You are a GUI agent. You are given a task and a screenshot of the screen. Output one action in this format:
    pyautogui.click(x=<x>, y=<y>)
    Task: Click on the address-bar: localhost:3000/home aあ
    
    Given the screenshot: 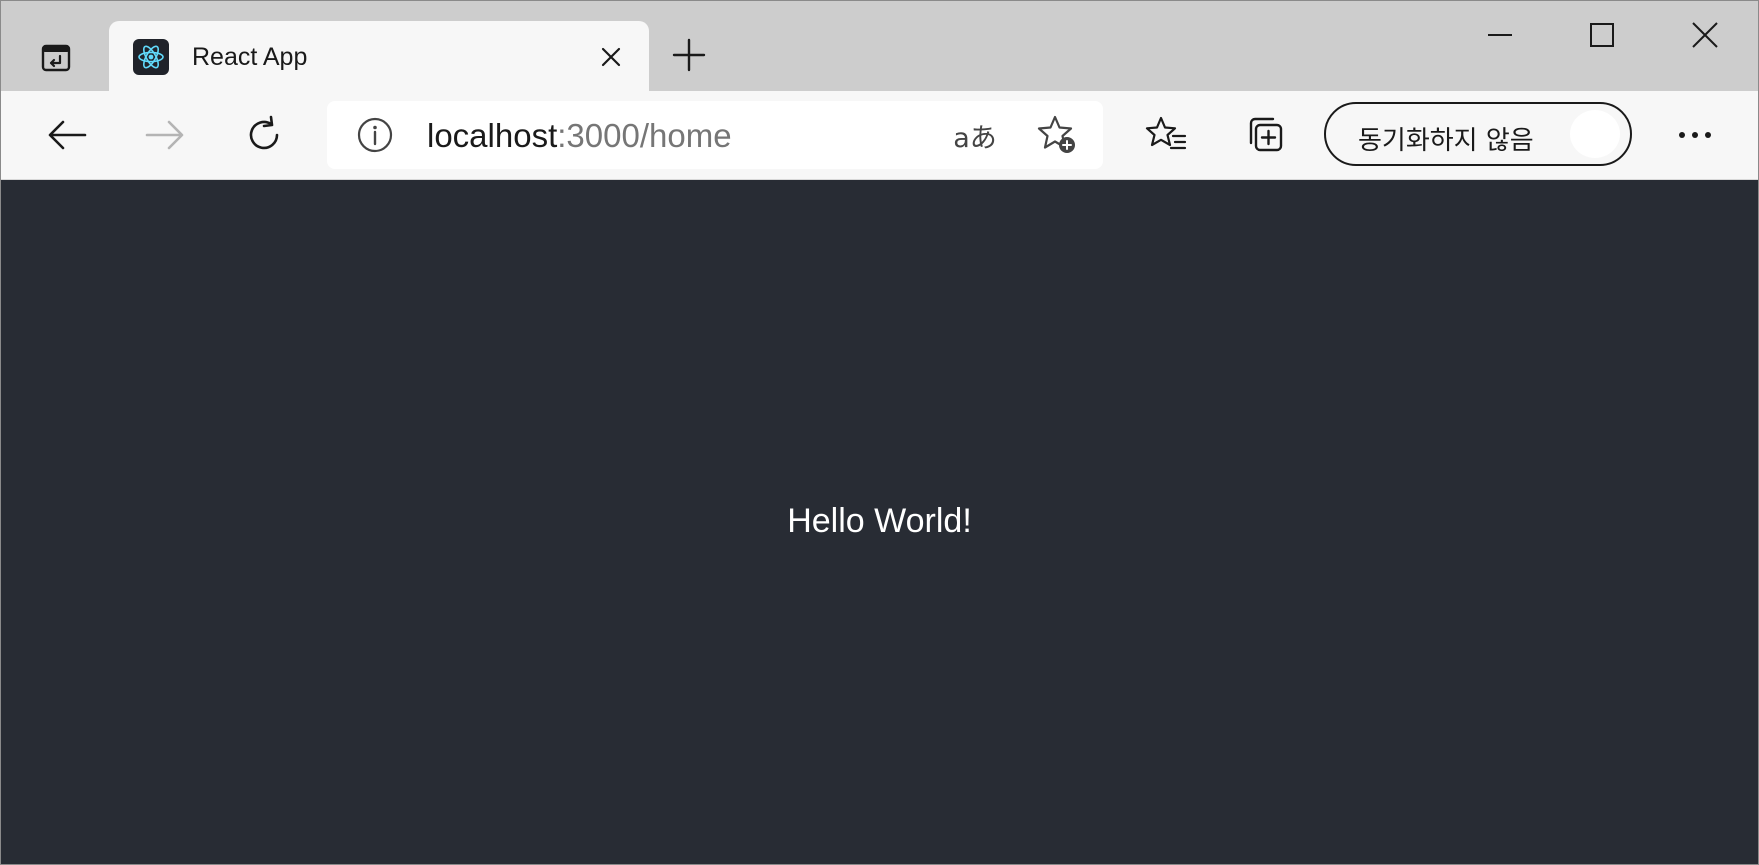 What is the action you would take?
    pyautogui.click(x=715, y=135)
    